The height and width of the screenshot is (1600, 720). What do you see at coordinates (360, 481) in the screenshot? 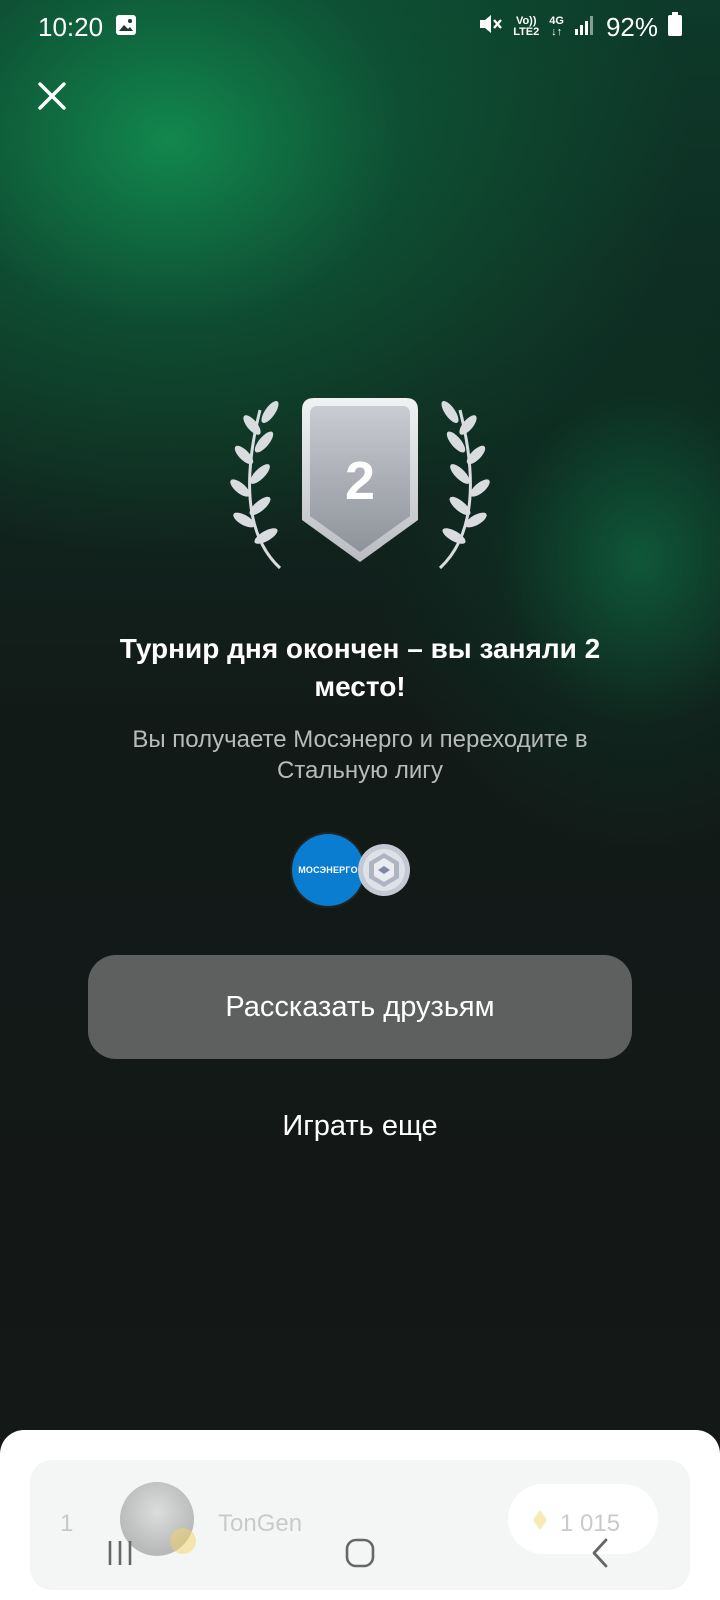
I see `place-number: 2` at bounding box center [360, 481].